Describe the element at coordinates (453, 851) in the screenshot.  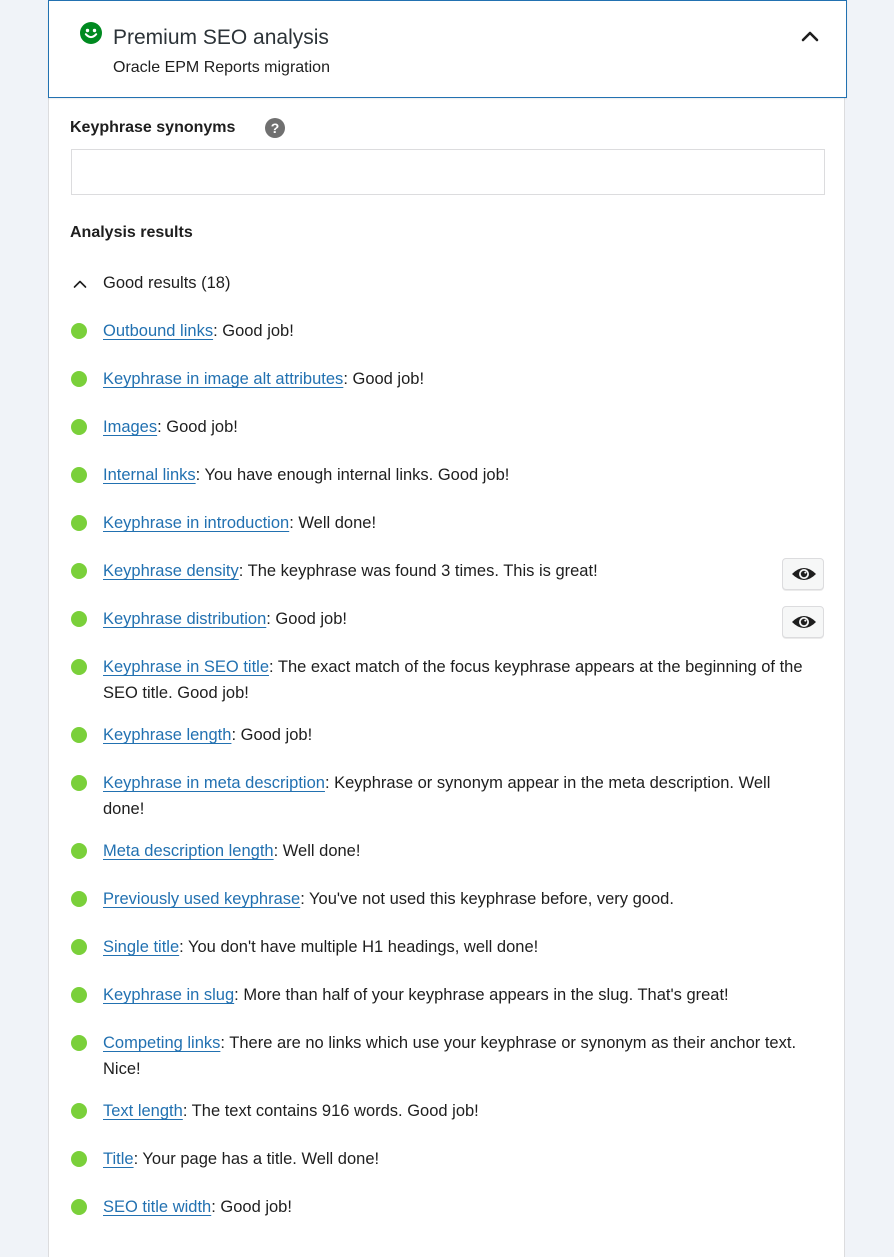
I see `result-text: Meta description length: Well done!` at that location.